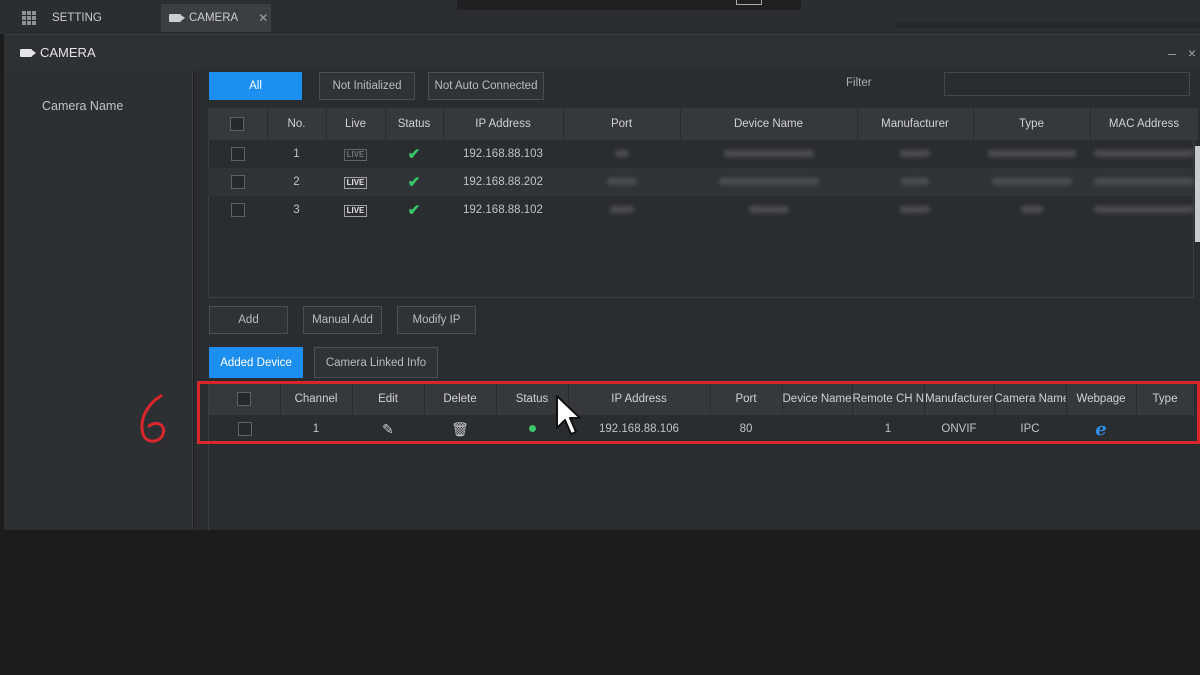  What do you see at coordinates (486, 86) in the screenshot?
I see `filter-tab-not-auto-connected: Not Auto Connected` at bounding box center [486, 86].